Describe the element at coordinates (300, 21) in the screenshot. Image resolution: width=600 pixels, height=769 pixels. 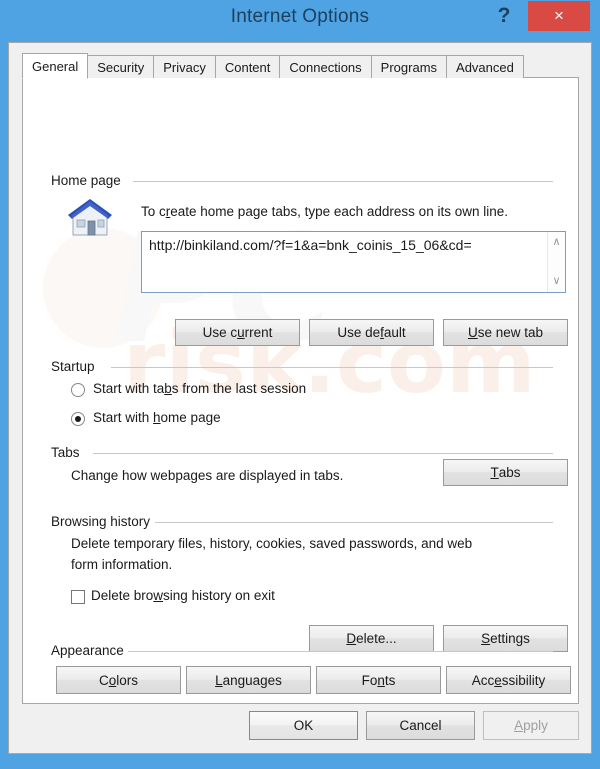
I see `title-bar: Internet Options ? ×` at that location.